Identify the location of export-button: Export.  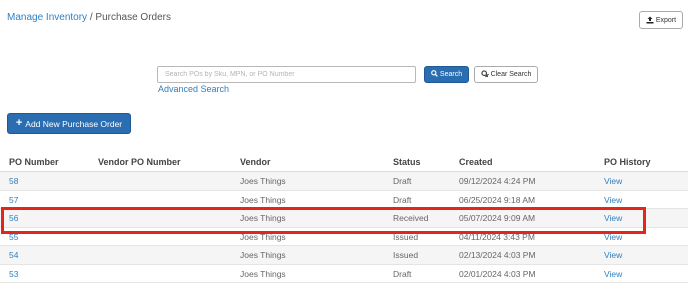
(661, 20).